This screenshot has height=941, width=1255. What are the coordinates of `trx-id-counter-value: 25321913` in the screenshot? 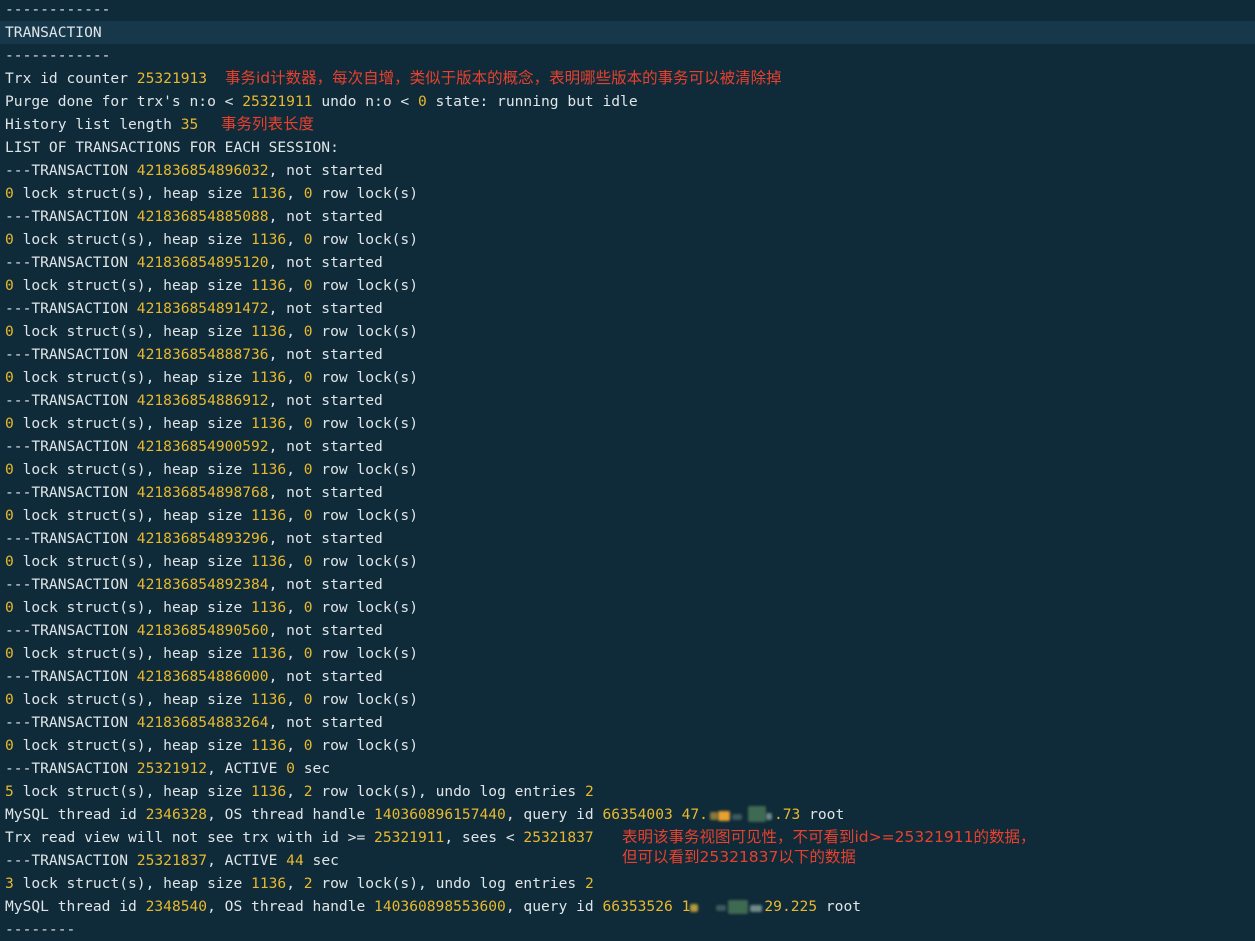 It's located at (172, 78).